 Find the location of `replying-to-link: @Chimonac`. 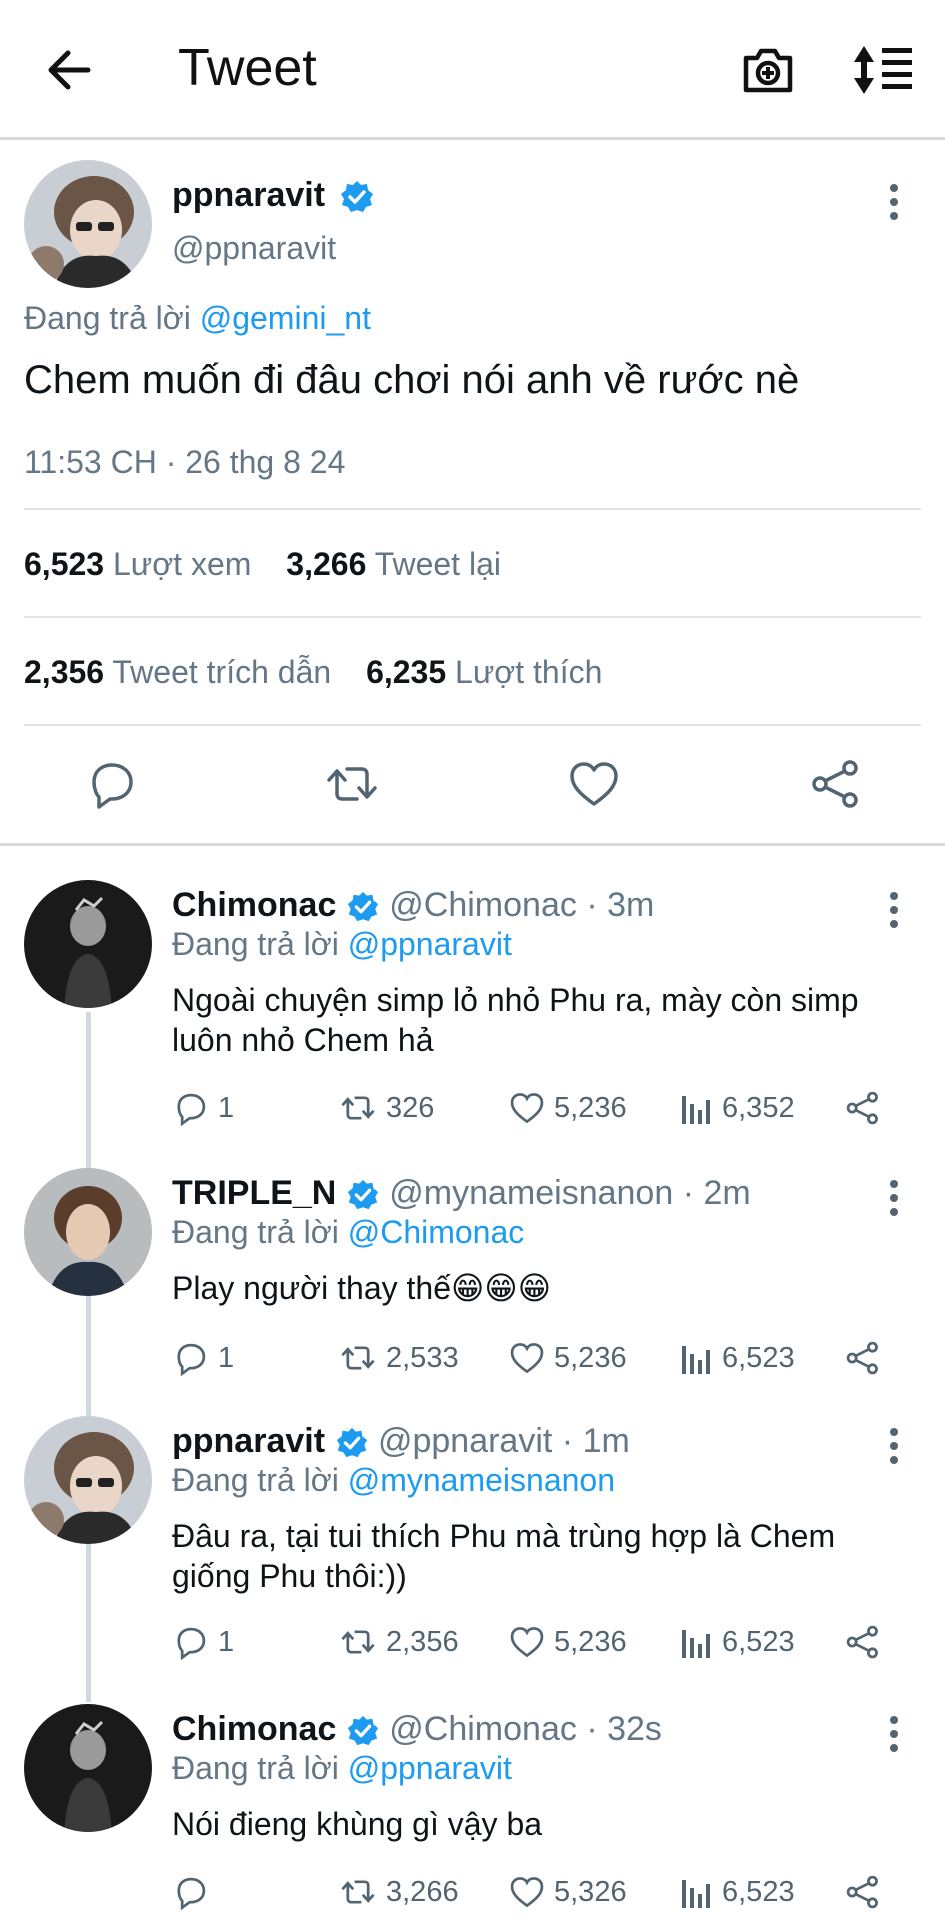

replying-to-link: @Chimonac is located at coordinates (436, 1232).